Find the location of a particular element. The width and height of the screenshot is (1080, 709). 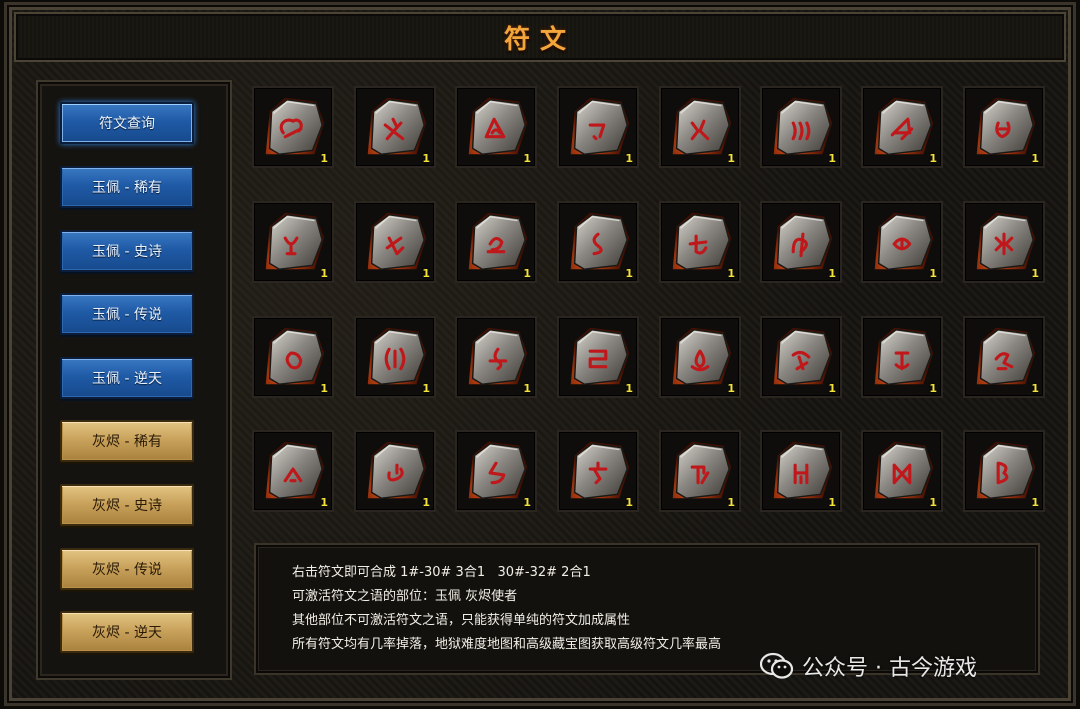

rune-slot-1: 1 is located at coordinates (293, 127).